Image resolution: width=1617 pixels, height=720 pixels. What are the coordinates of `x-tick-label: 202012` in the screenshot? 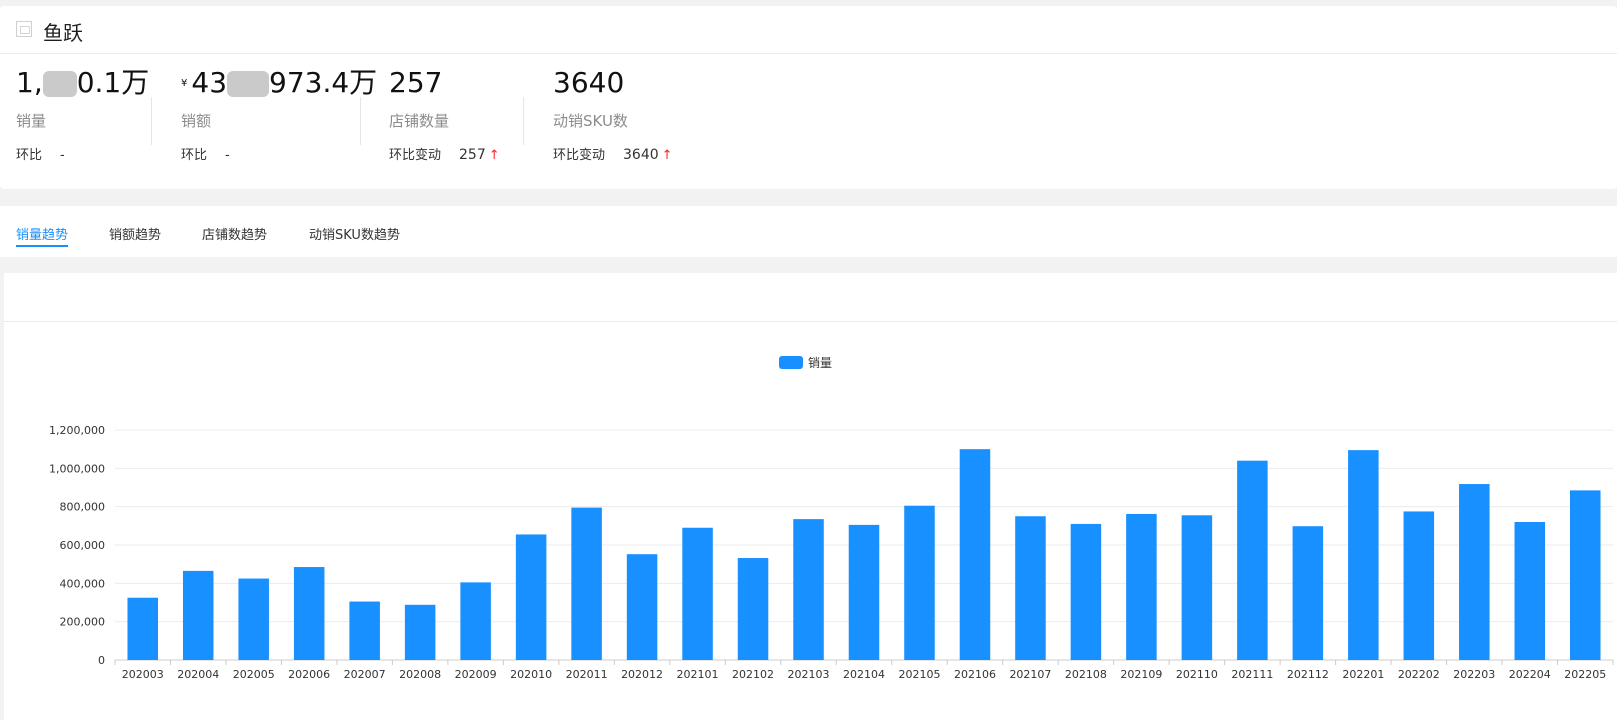 It's located at (642, 674).